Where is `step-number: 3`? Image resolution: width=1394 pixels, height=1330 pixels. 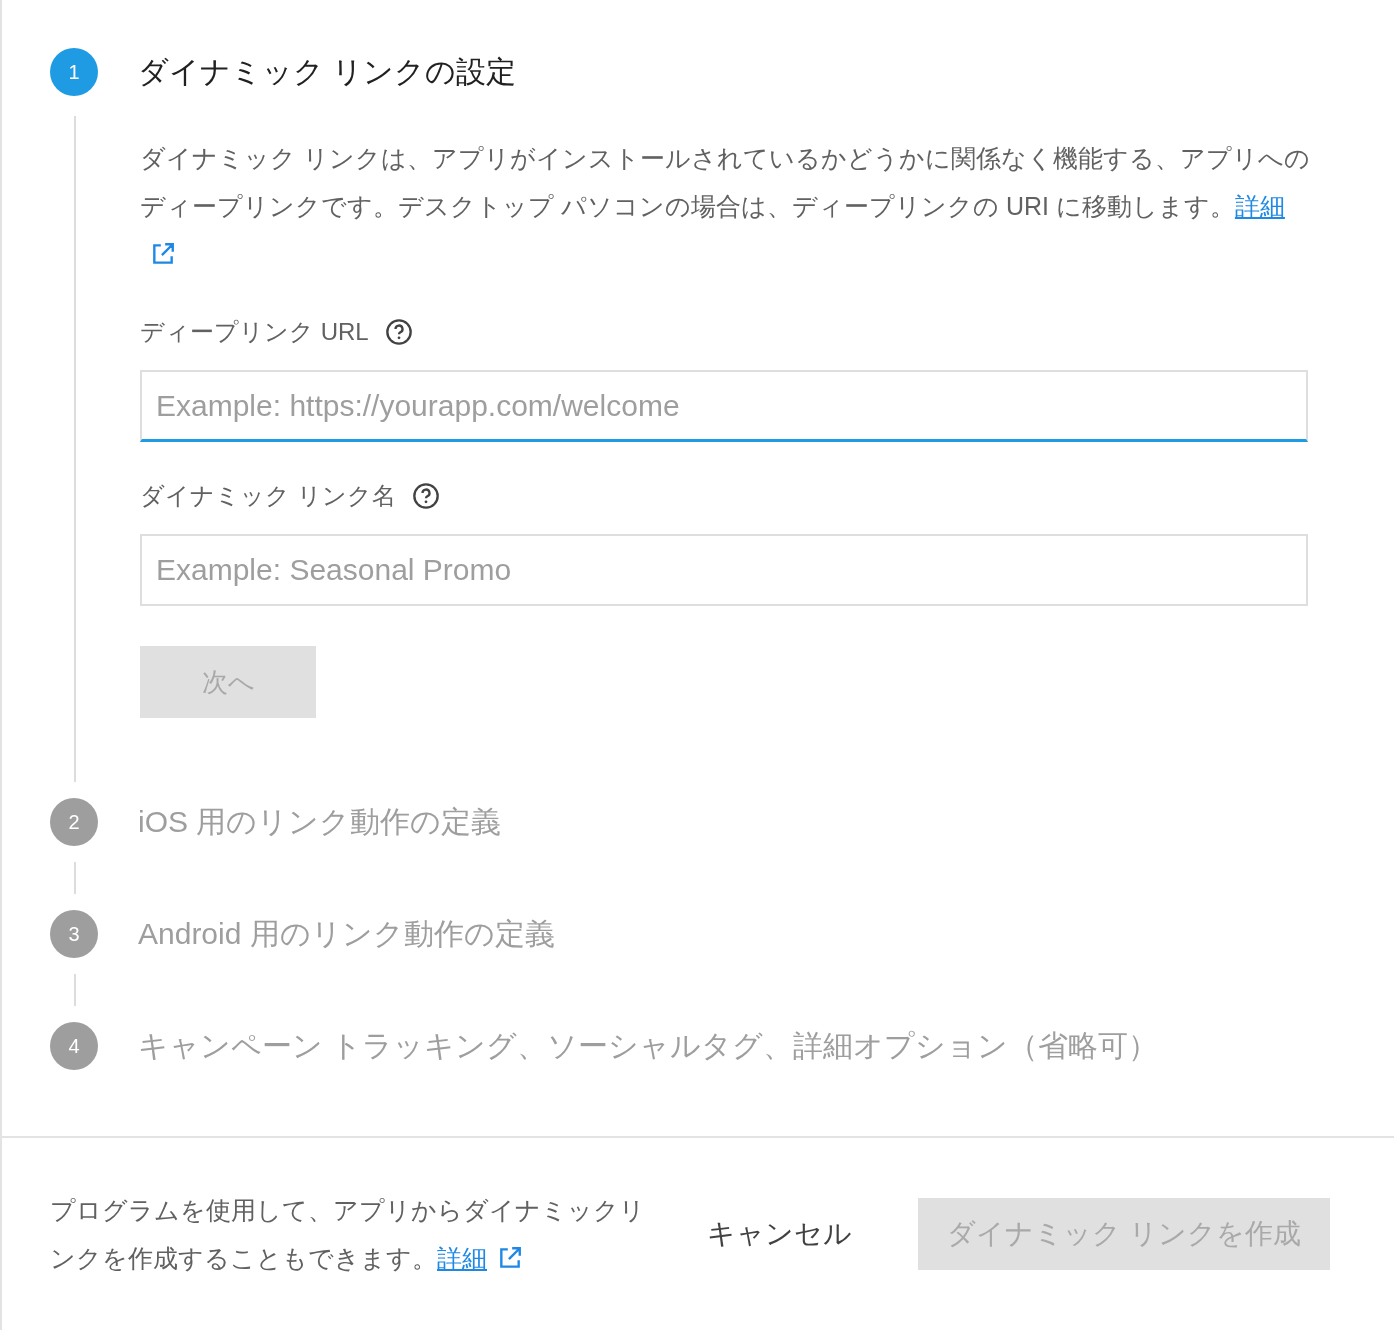
step-number: 3 is located at coordinates (74, 934).